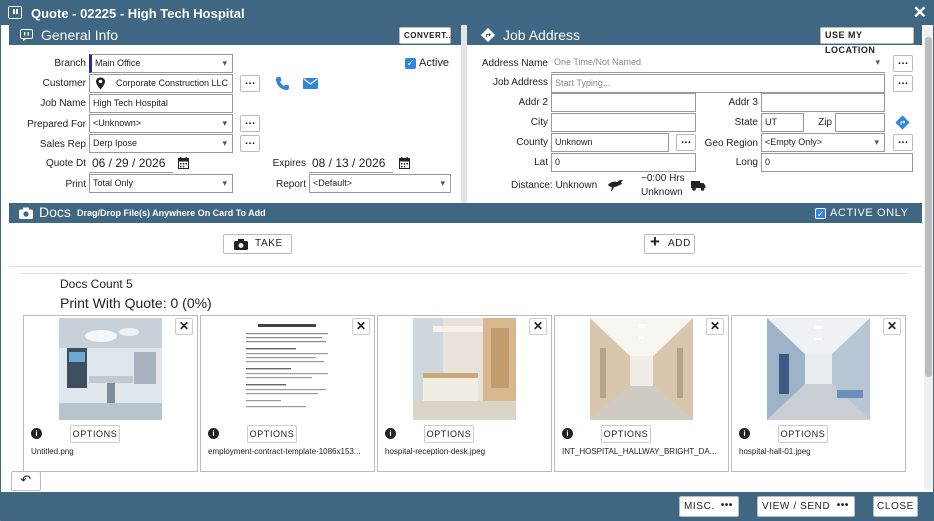  Describe the element at coordinates (26, 35) in the screenshot. I see `chat-icon` at that location.